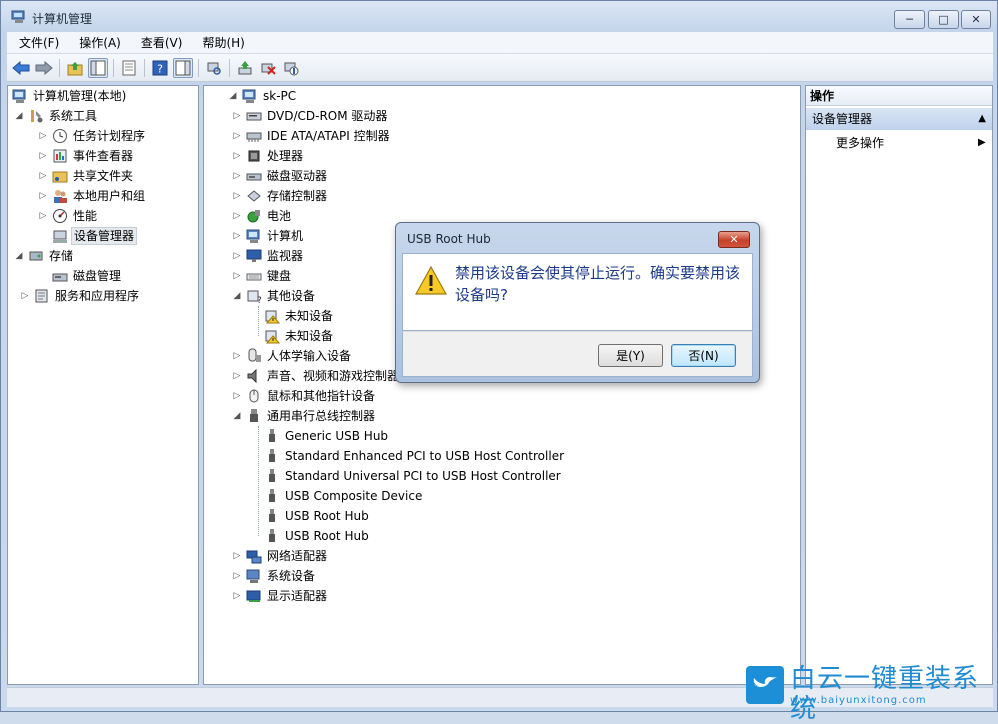  I want to click on tree-node-system-tools: ◢ 系统工具, so click(56, 116).